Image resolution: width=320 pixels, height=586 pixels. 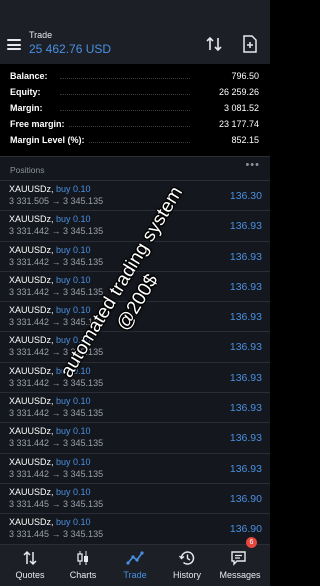 I want to click on summary-row-equity: Equity: 26 259.26, so click(x=135, y=93).